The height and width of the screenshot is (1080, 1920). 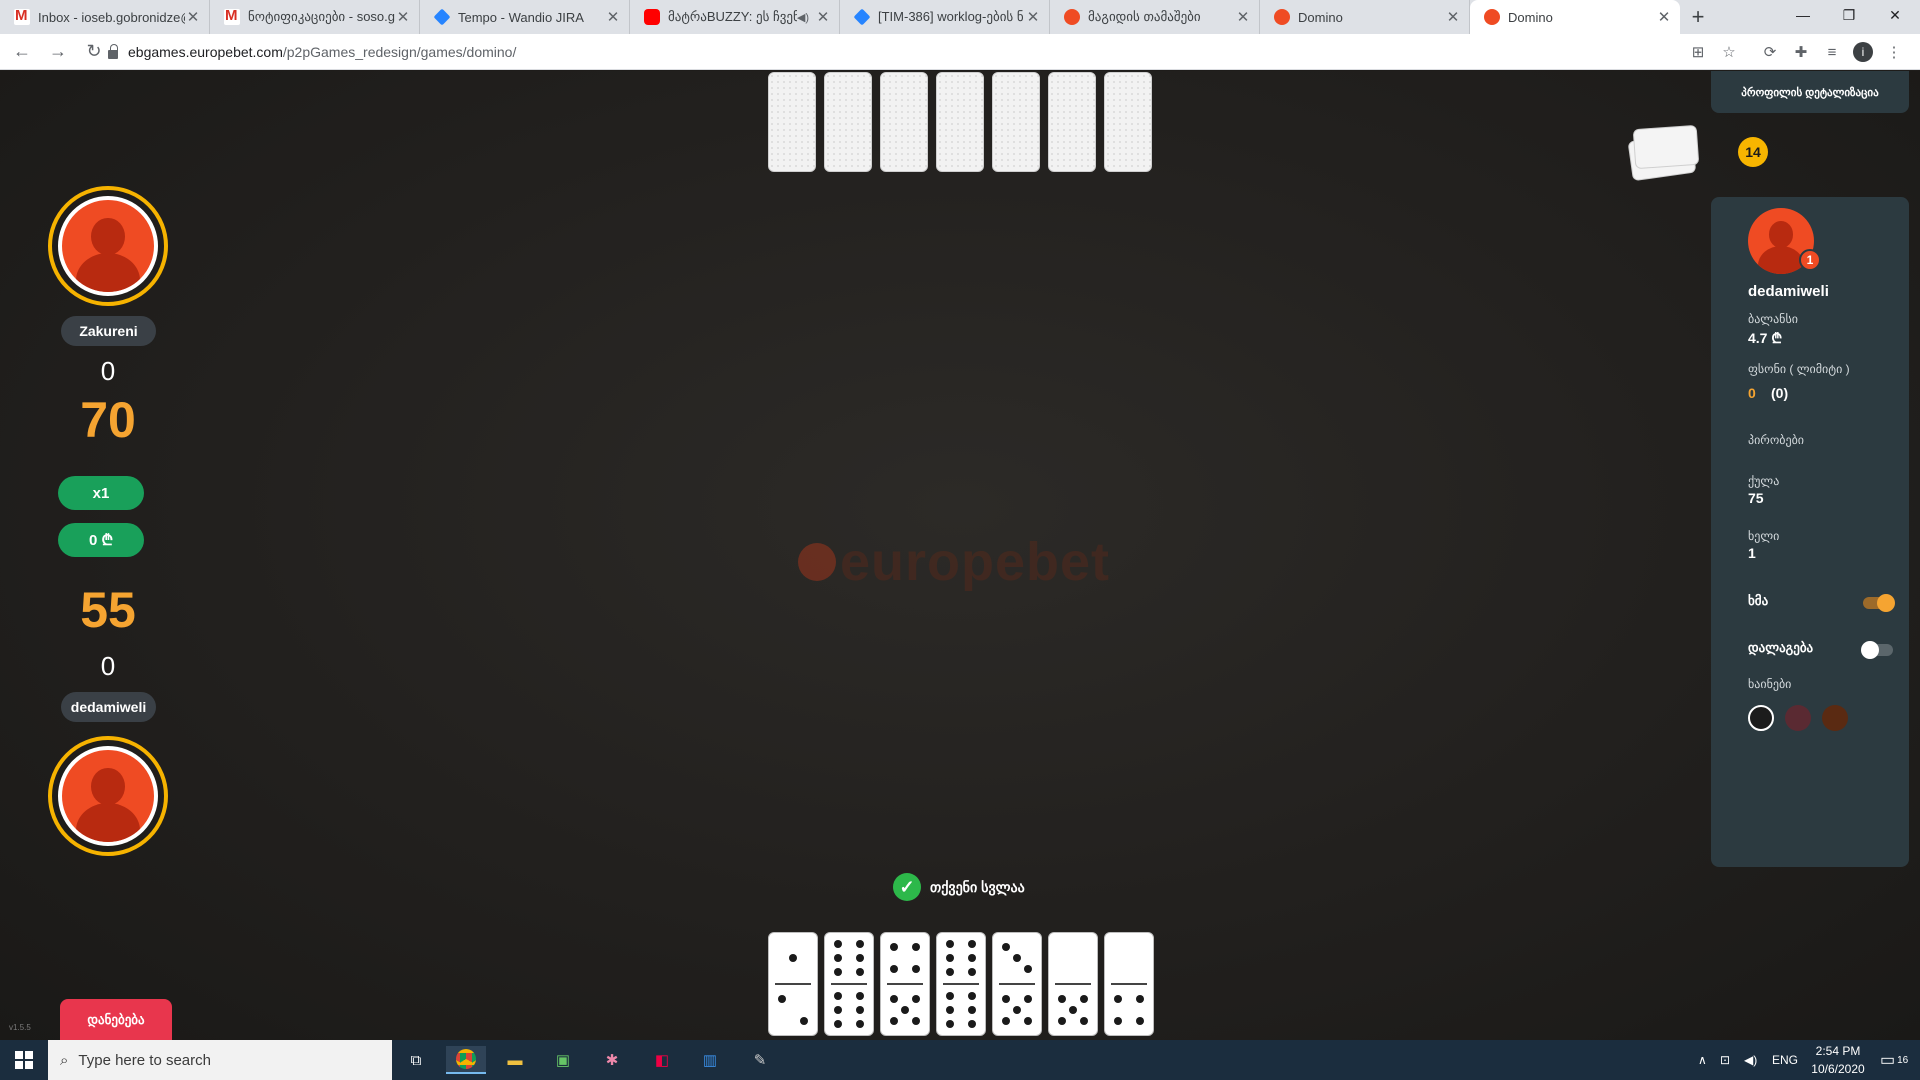 I want to click on conditions-label: პირობები, so click(x=1776, y=440).